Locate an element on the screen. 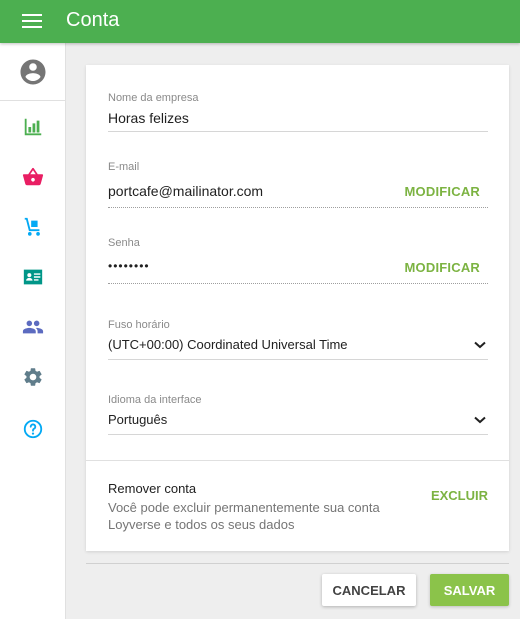 This screenshot has width=520, height=619. help-icon is located at coordinates (33, 429).